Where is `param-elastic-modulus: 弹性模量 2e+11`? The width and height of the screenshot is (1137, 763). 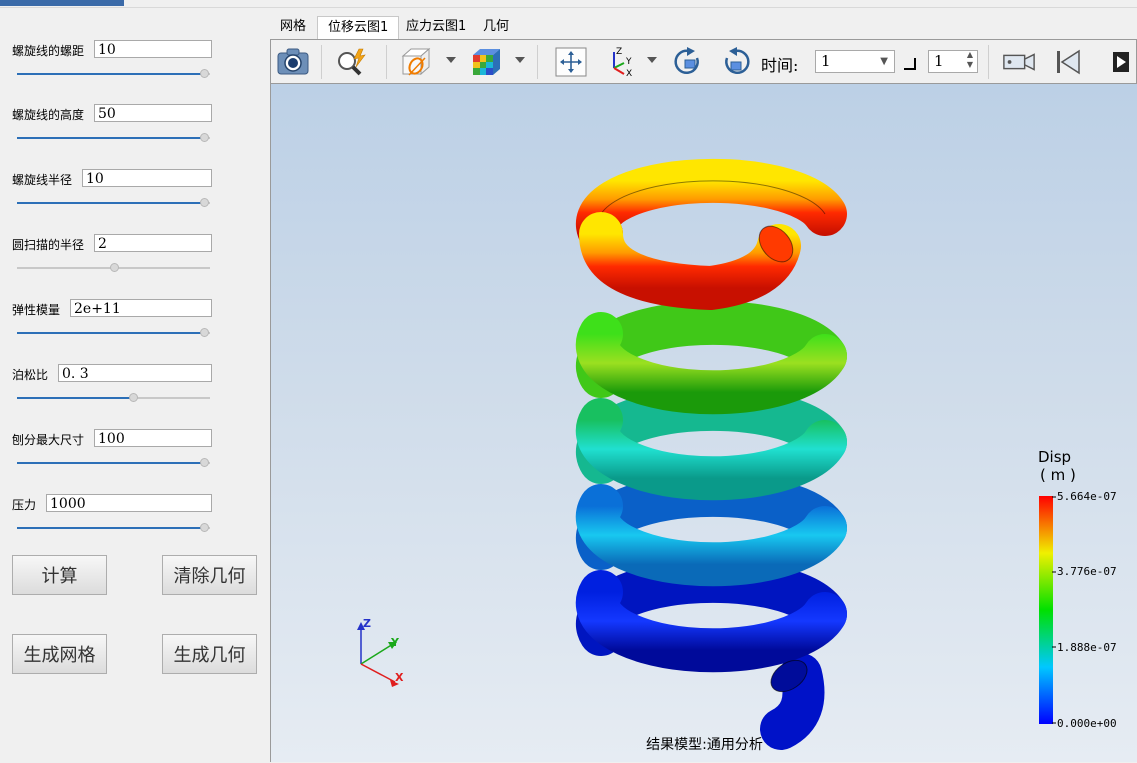 param-elastic-modulus: 弹性模量 2e+11 is located at coordinates (122, 319).